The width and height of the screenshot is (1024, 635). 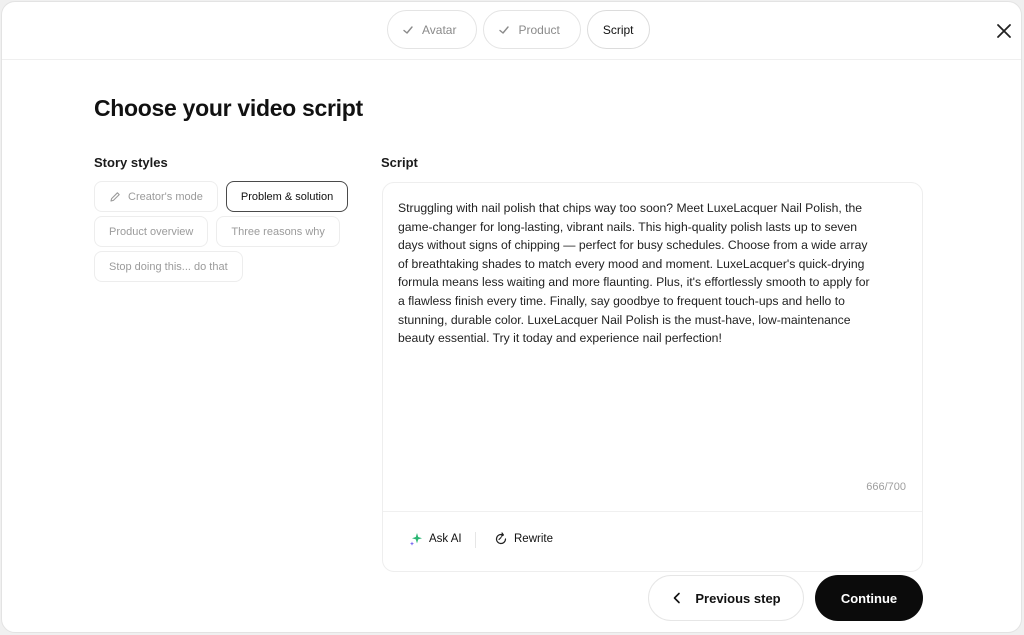 I want to click on stepper-bar: Avatar Product Script, so click(x=511, y=31).